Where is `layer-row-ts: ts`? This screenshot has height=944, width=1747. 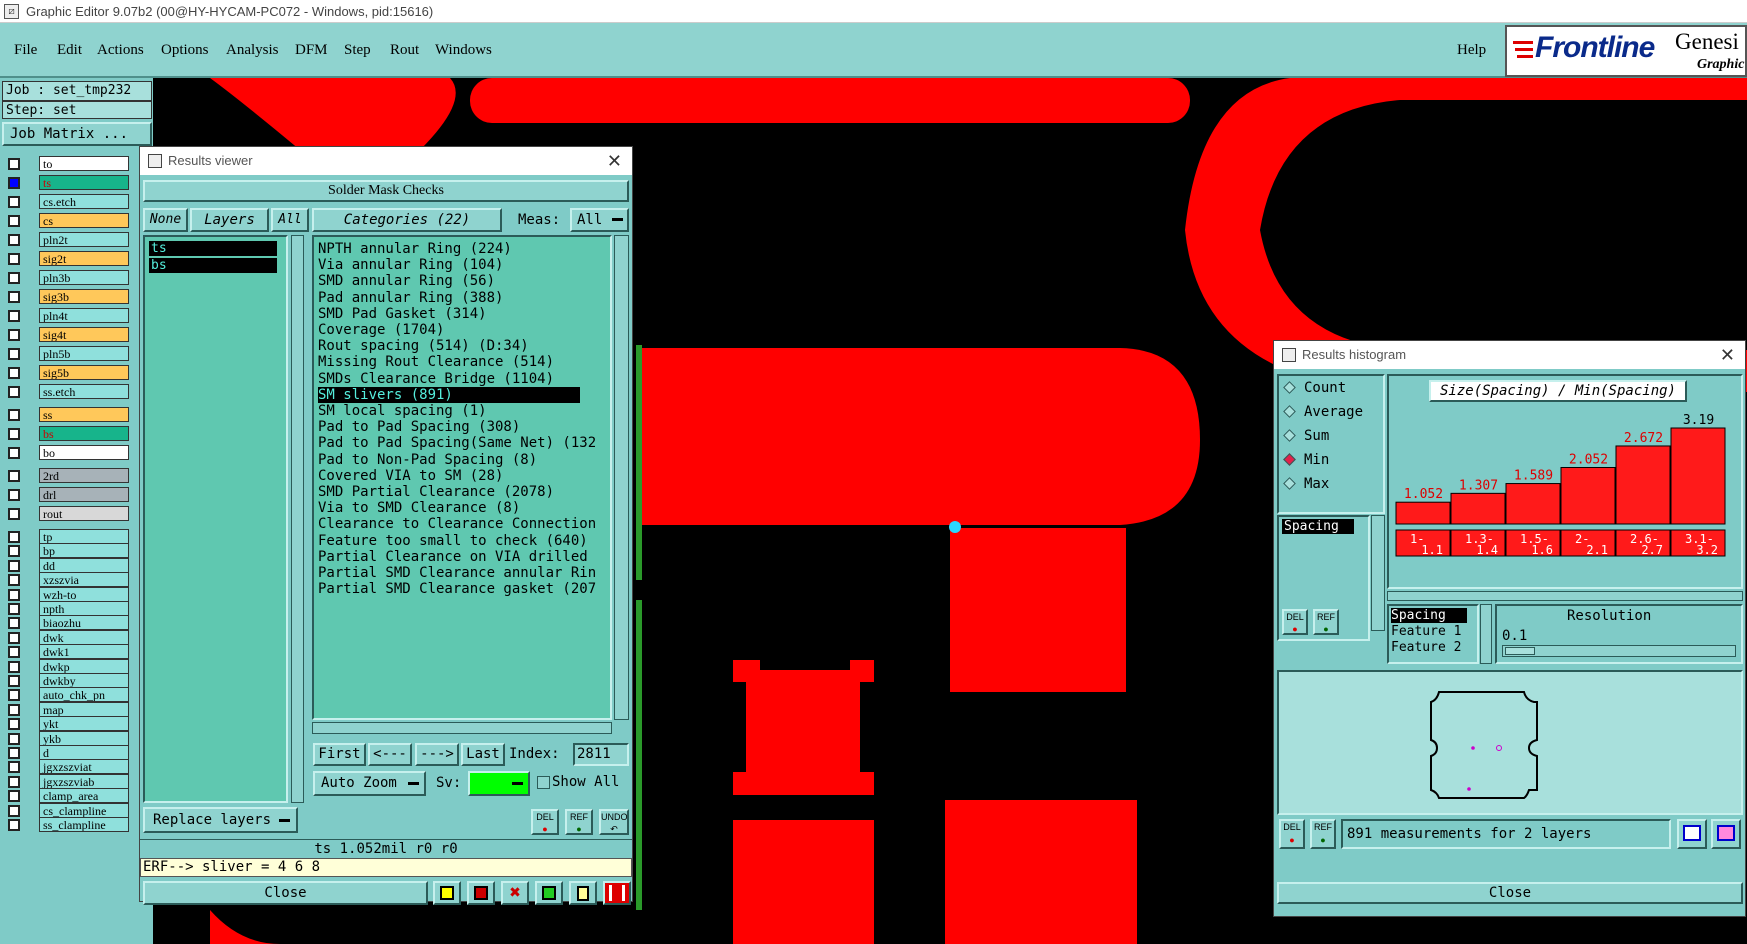
layer-row-ts: ts is located at coordinates (67, 183).